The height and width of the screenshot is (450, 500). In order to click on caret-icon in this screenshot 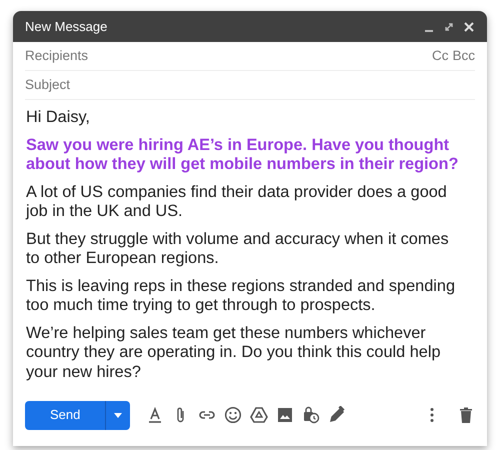, I will do `click(118, 415)`.